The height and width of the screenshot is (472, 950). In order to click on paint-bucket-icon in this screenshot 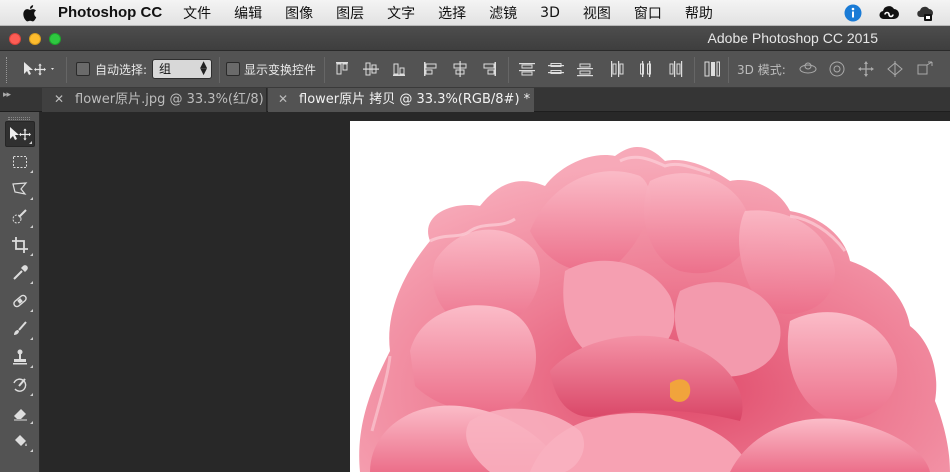, I will do `click(21, 440)`.